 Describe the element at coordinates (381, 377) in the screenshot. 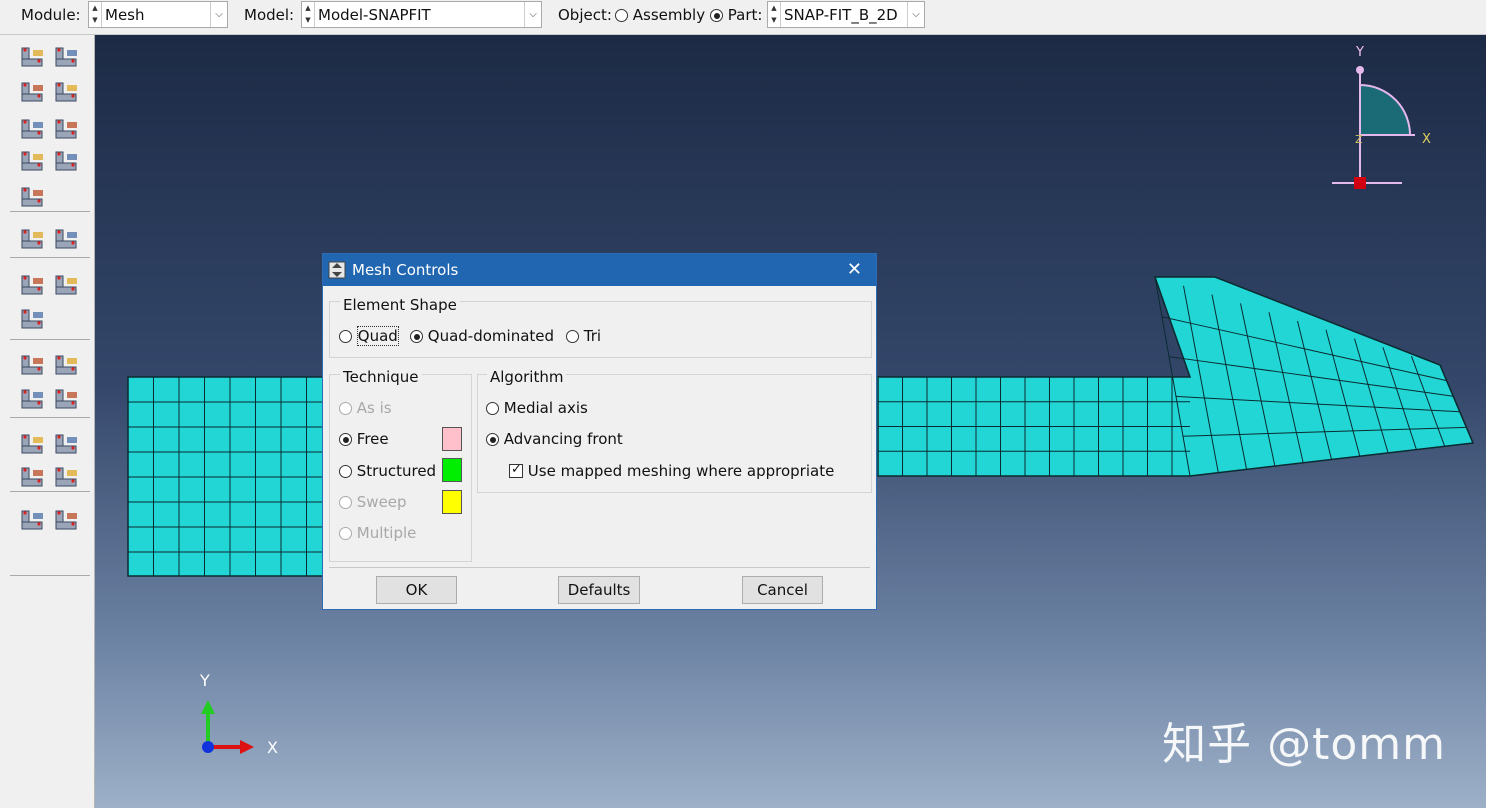

I see `technique-label: Technique` at that location.